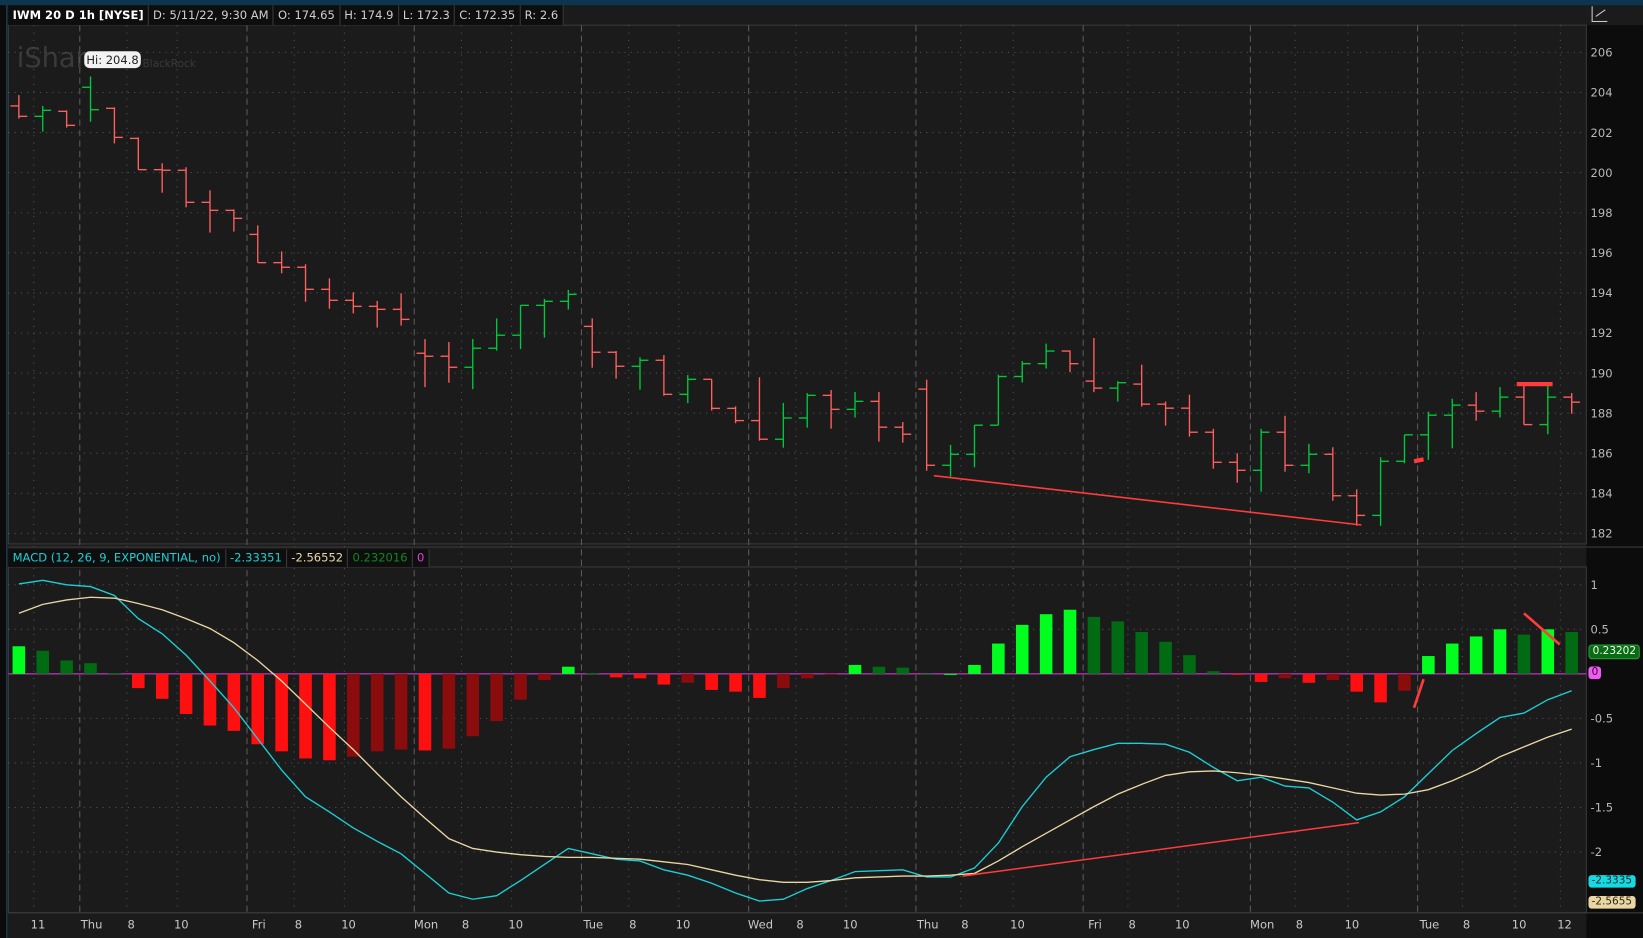 This screenshot has height=938, width=1643. What do you see at coordinates (112, 60) in the screenshot?
I see `high-tooltip-text: Hi: 204.8` at bounding box center [112, 60].